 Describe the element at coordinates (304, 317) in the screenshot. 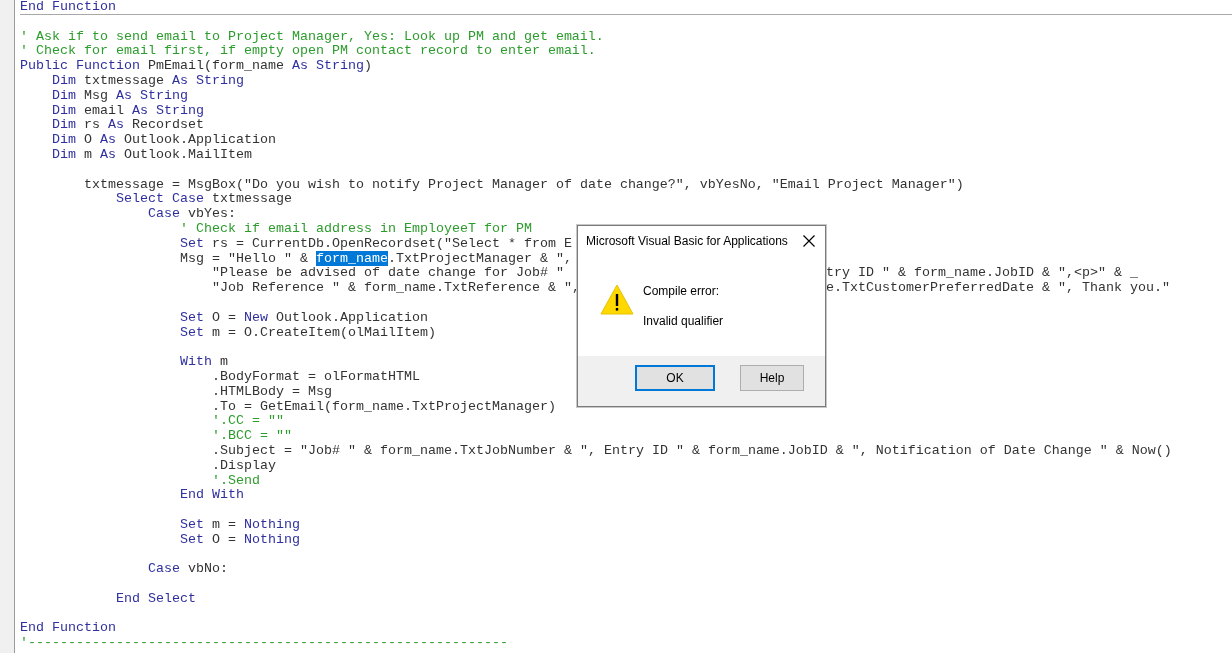

I see `code-line: Set O = New Outlook.Application` at that location.